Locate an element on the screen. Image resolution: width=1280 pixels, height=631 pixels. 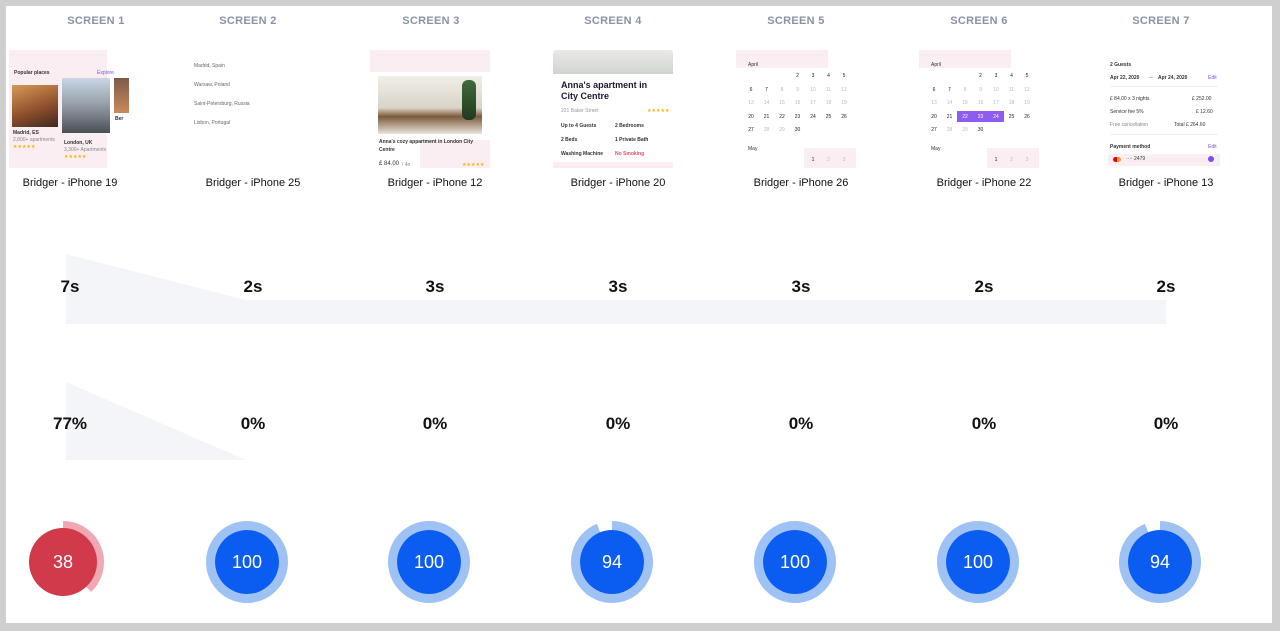
screen-title: Bridger - iPhone 20 is located at coordinates (618, 183).